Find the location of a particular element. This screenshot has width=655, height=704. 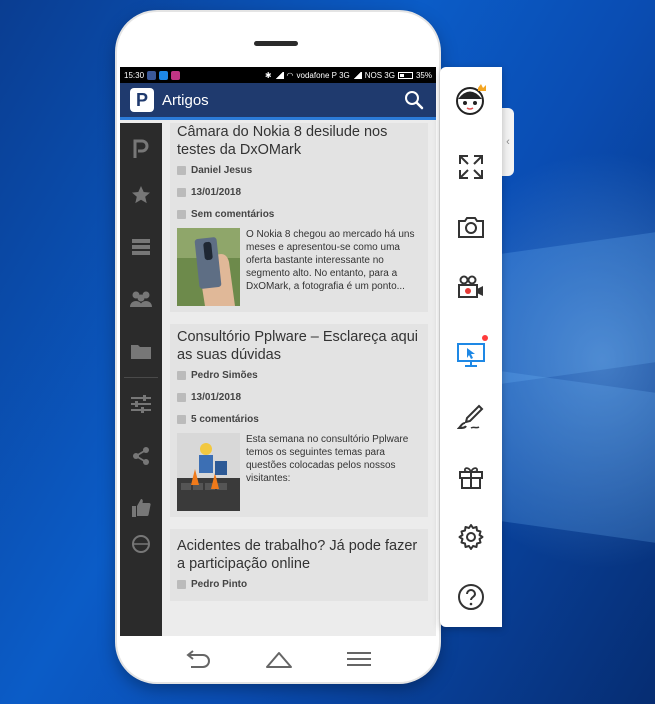

record-button is located at coordinates (471, 287).